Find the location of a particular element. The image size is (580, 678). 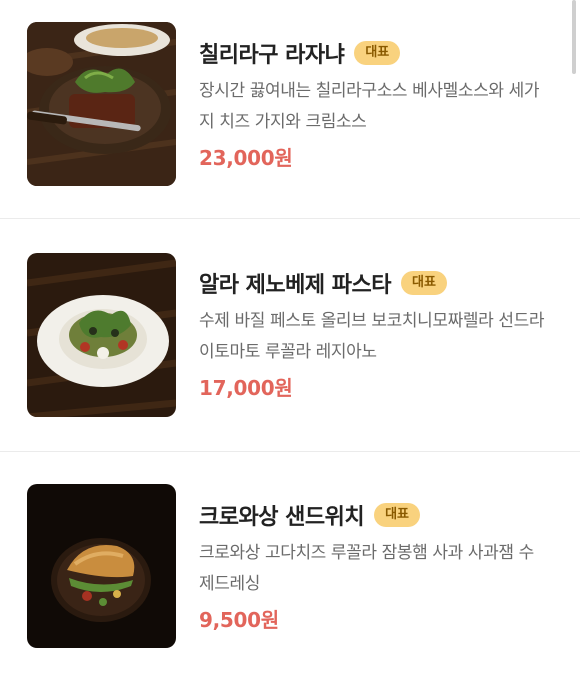

menu-item-description: 수제 바질 페스토 올리브 보코치니모짜렐라 선드라이토마토 루꼴라 레지아노 is located at coordinates (372, 336).